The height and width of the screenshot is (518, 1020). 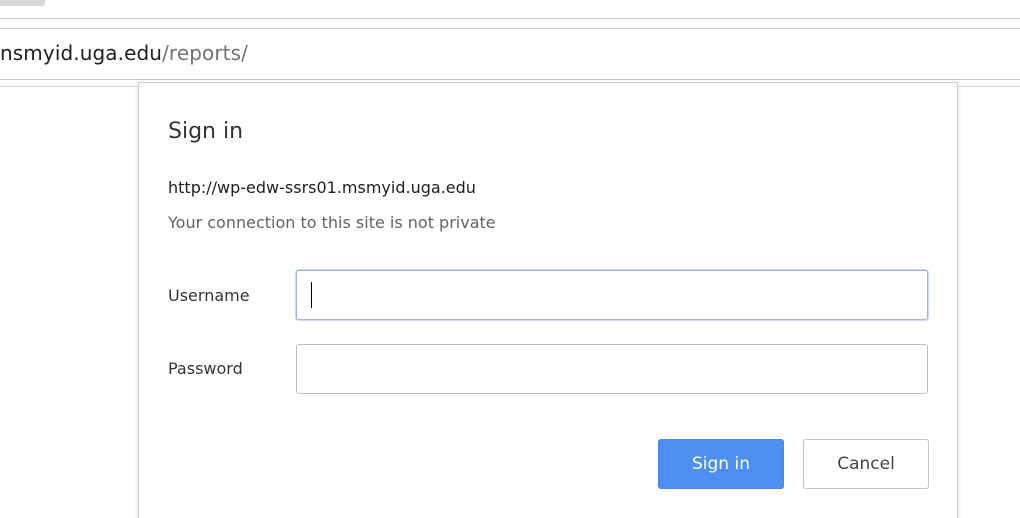 I want to click on sign-in-button: Sign in, so click(x=721, y=464).